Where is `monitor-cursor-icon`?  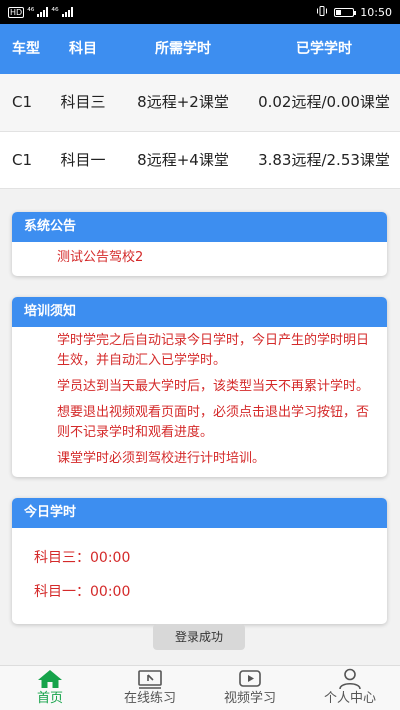 monitor-cursor-icon is located at coordinates (150, 679).